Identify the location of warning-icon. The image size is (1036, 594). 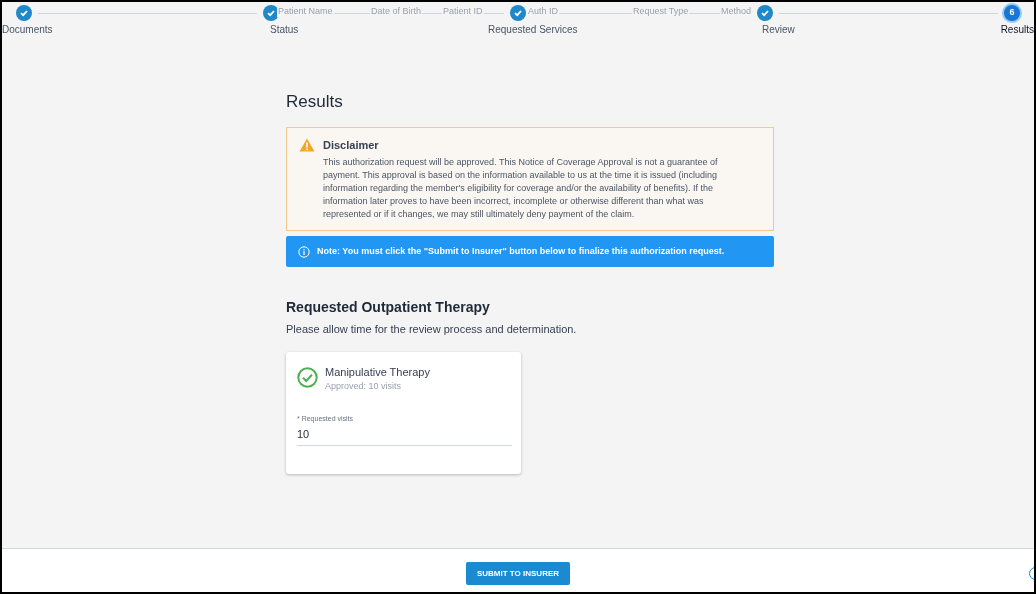
(307, 144).